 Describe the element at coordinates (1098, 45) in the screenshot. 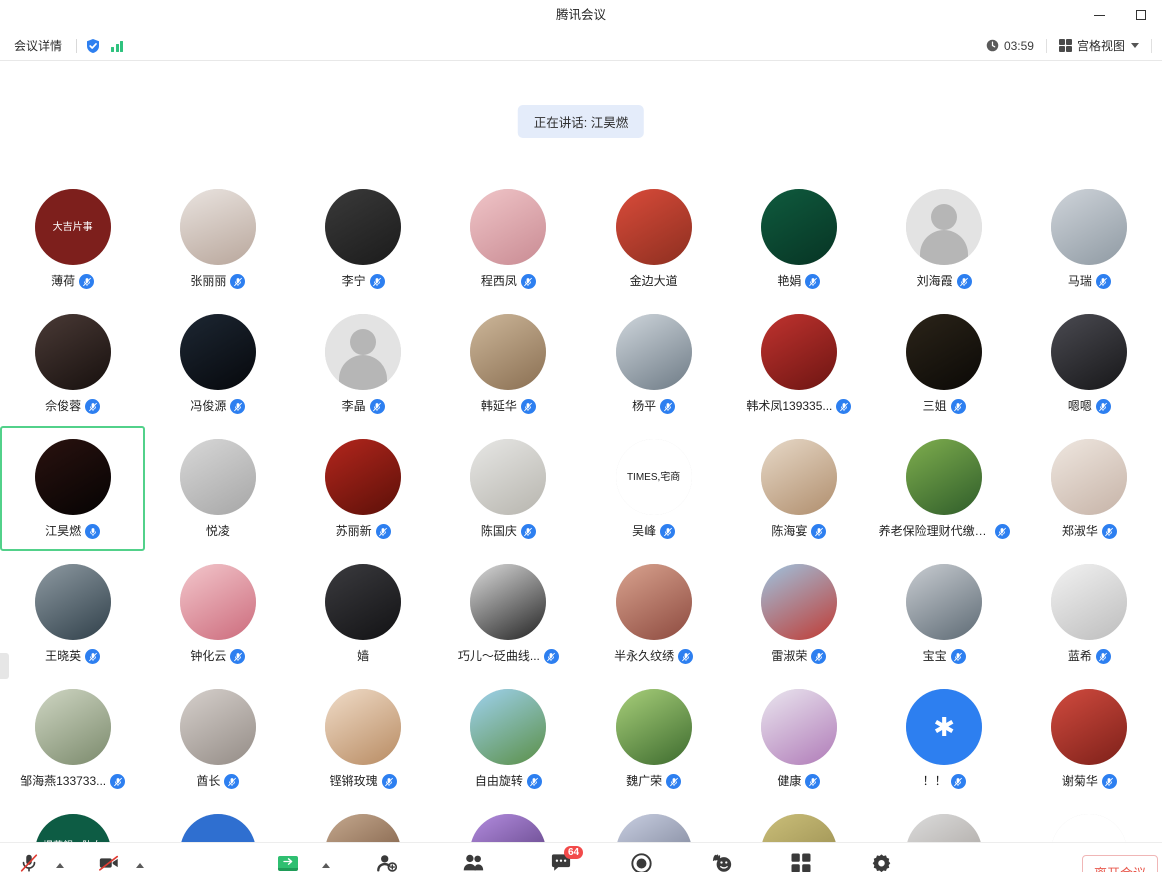

I see `view-mode-switch: 宫格视图` at that location.